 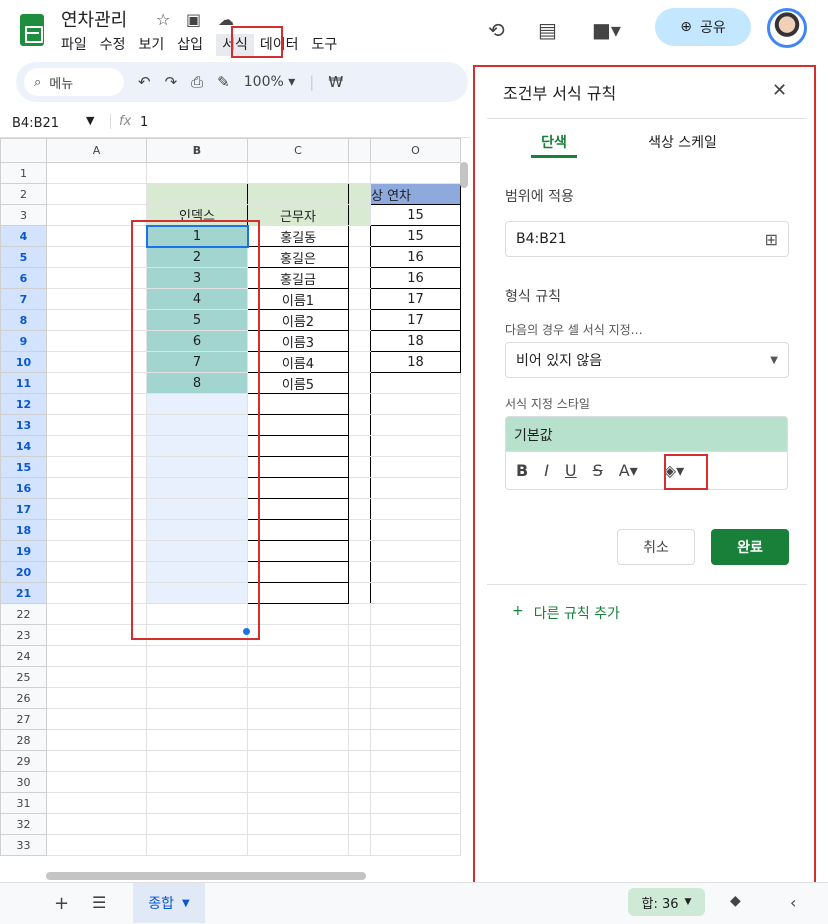 What do you see at coordinates (223, 82) in the screenshot?
I see `paint-format-icon: ✎` at bounding box center [223, 82].